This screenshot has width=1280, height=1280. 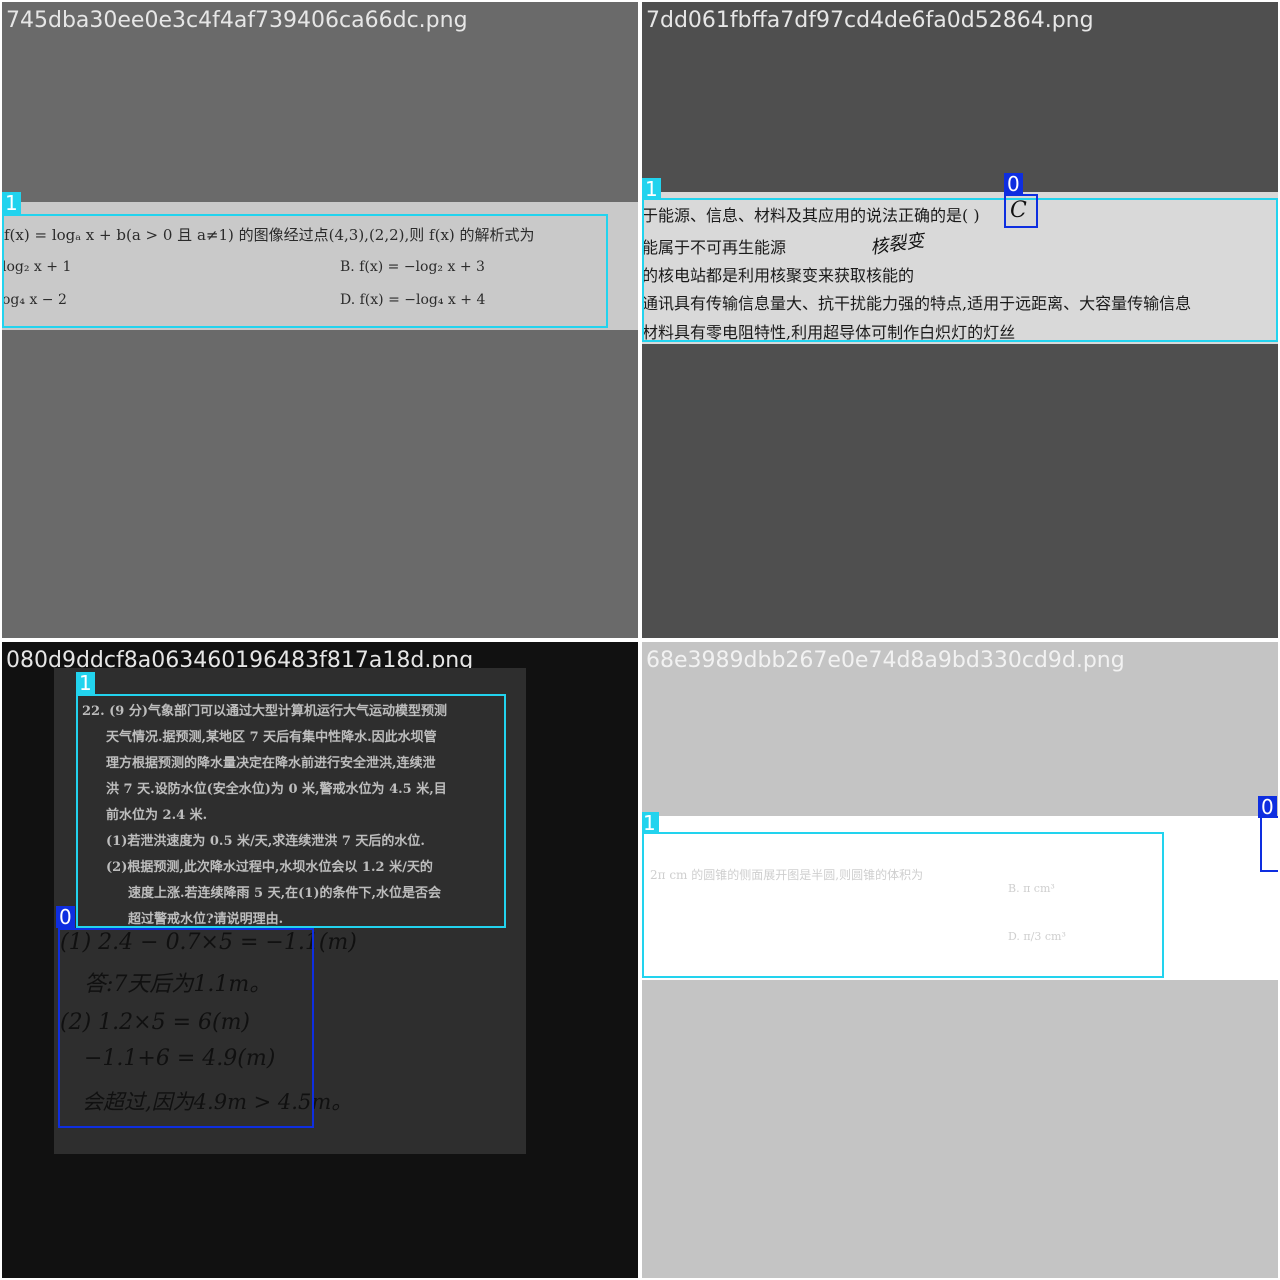 What do you see at coordinates (237, 20) in the screenshot?
I see `panel-filename: 745dba30ee0e3c4f4af739406ca66dc.png` at bounding box center [237, 20].